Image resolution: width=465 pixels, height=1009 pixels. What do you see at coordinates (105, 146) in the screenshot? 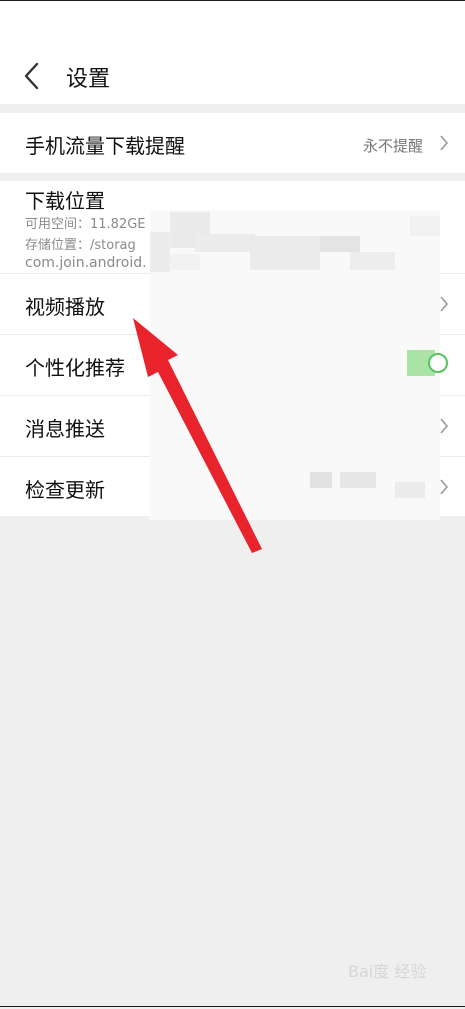
I see `mobile-data-alert-label: 手机流量下载提醒` at bounding box center [105, 146].